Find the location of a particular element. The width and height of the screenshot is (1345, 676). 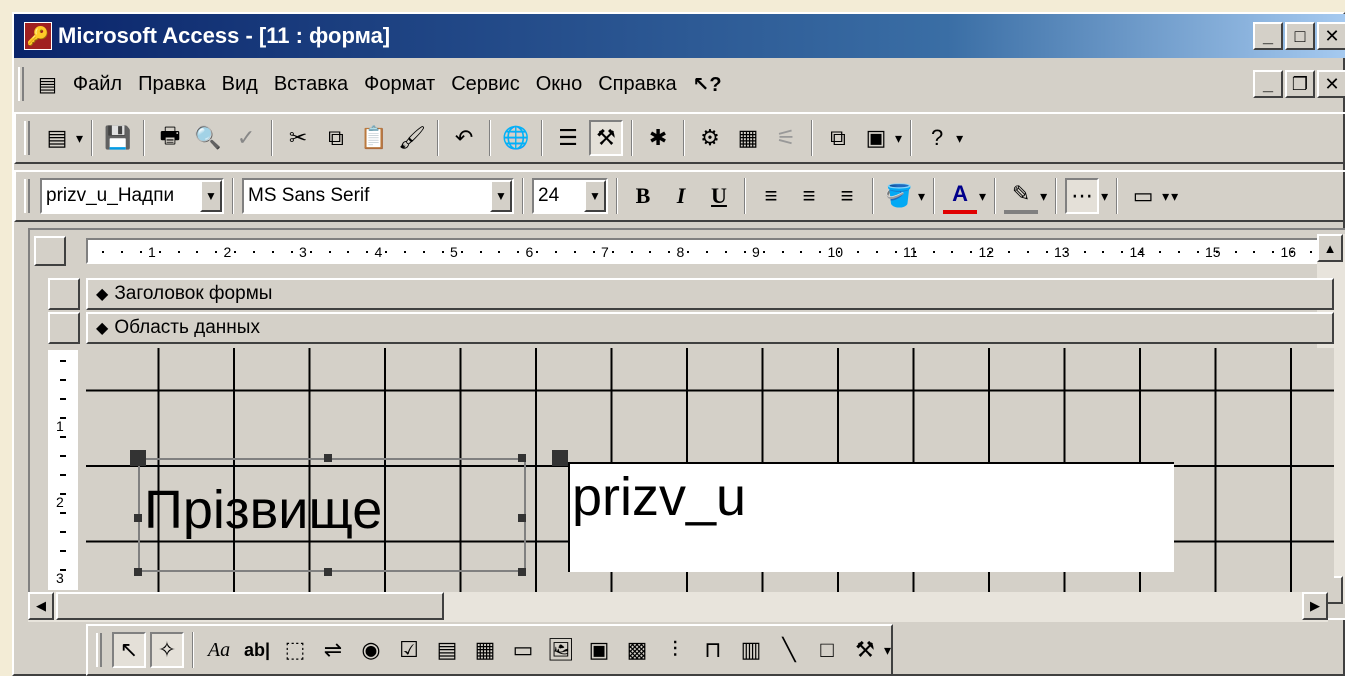

form-header-bar: ◆ Заголовок формы is located at coordinates (710, 294).